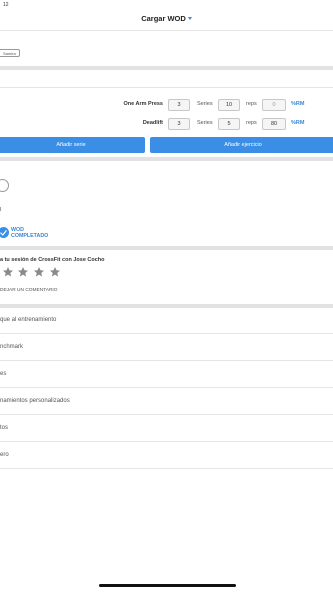 The height and width of the screenshot is (592, 333). I want to click on status-time: 12, so click(6, 5).